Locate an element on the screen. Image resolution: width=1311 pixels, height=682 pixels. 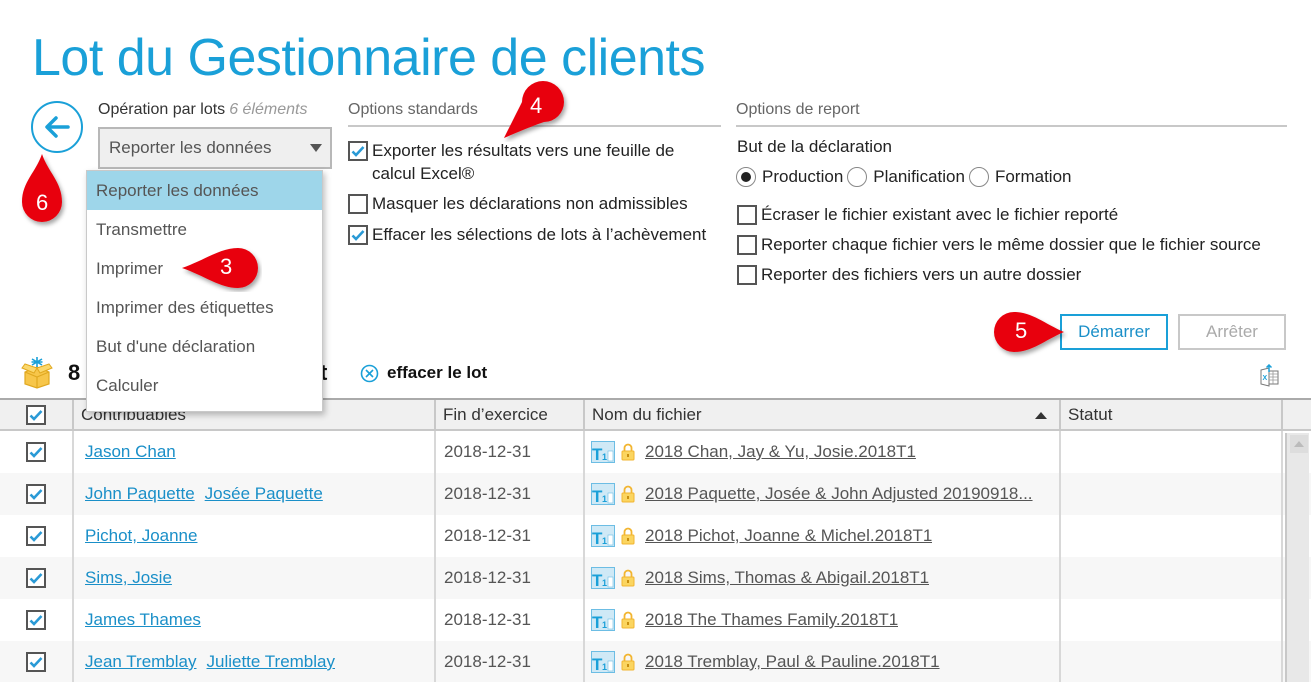
overwrite-checkbox is located at coordinates (747, 215).